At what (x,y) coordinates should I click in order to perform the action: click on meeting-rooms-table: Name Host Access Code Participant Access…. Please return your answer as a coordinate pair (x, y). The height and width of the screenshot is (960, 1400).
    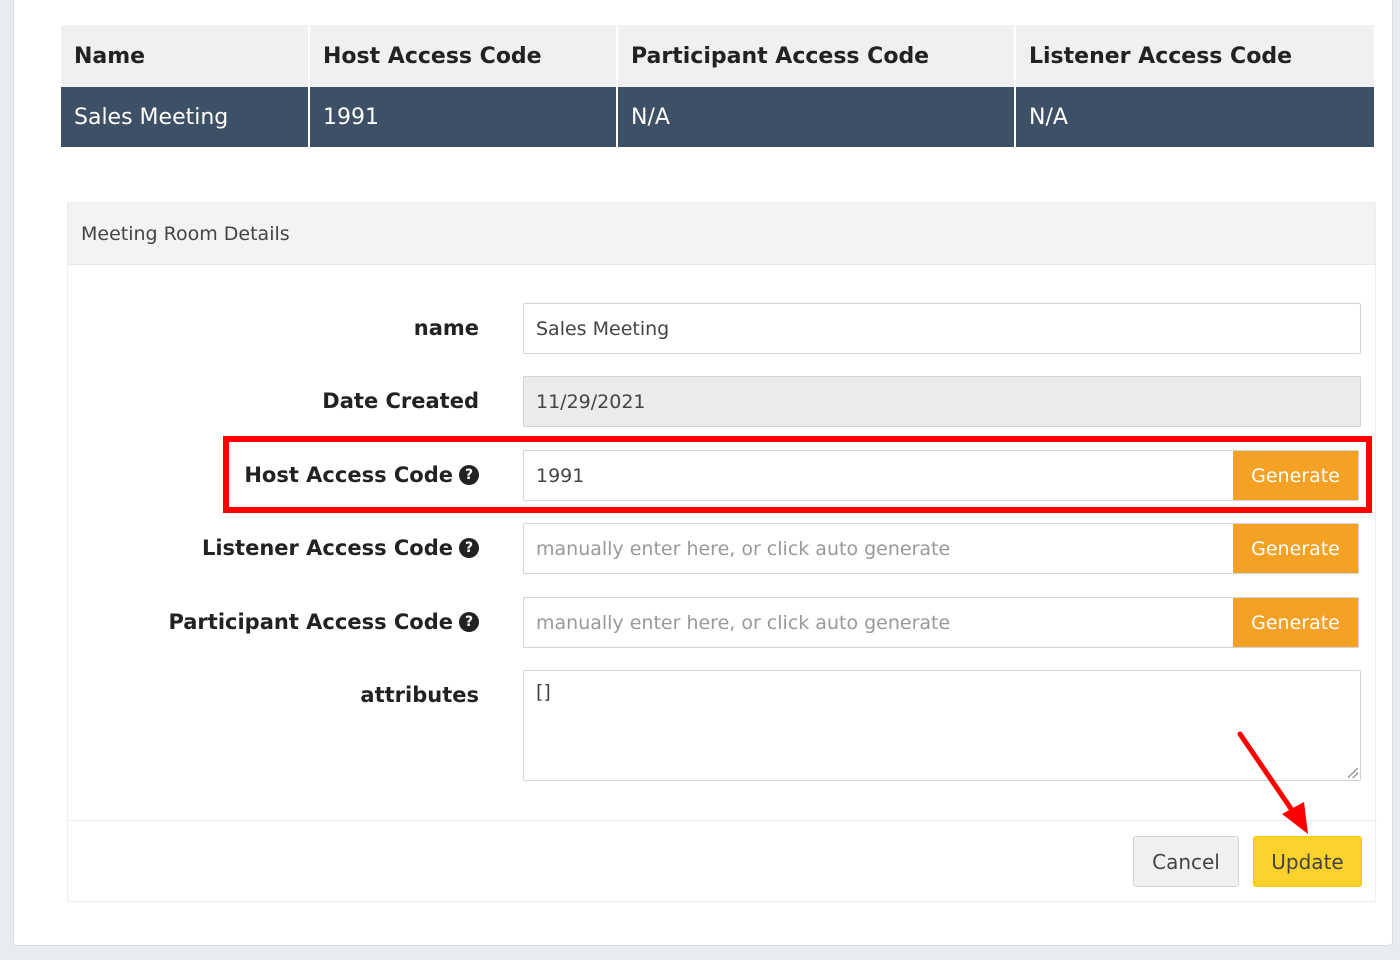
    Looking at the image, I should click on (717, 86).